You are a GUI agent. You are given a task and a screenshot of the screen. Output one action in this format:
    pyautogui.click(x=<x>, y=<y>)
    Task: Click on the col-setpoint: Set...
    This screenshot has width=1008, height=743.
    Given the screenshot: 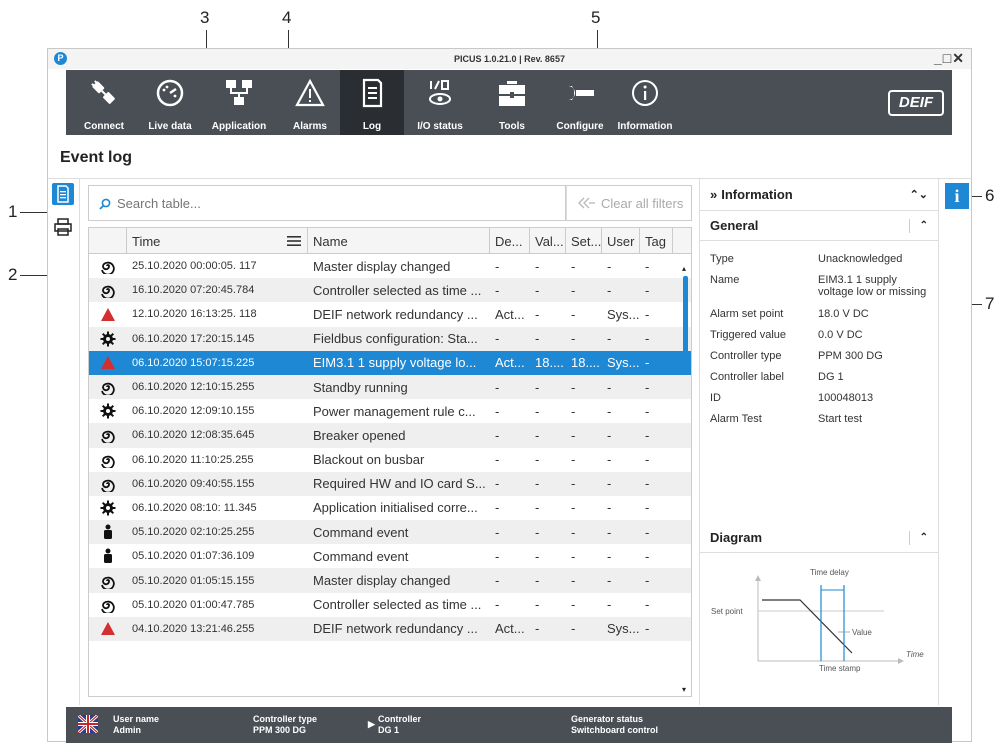 What is the action you would take?
    pyautogui.click(x=584, y=241)
    